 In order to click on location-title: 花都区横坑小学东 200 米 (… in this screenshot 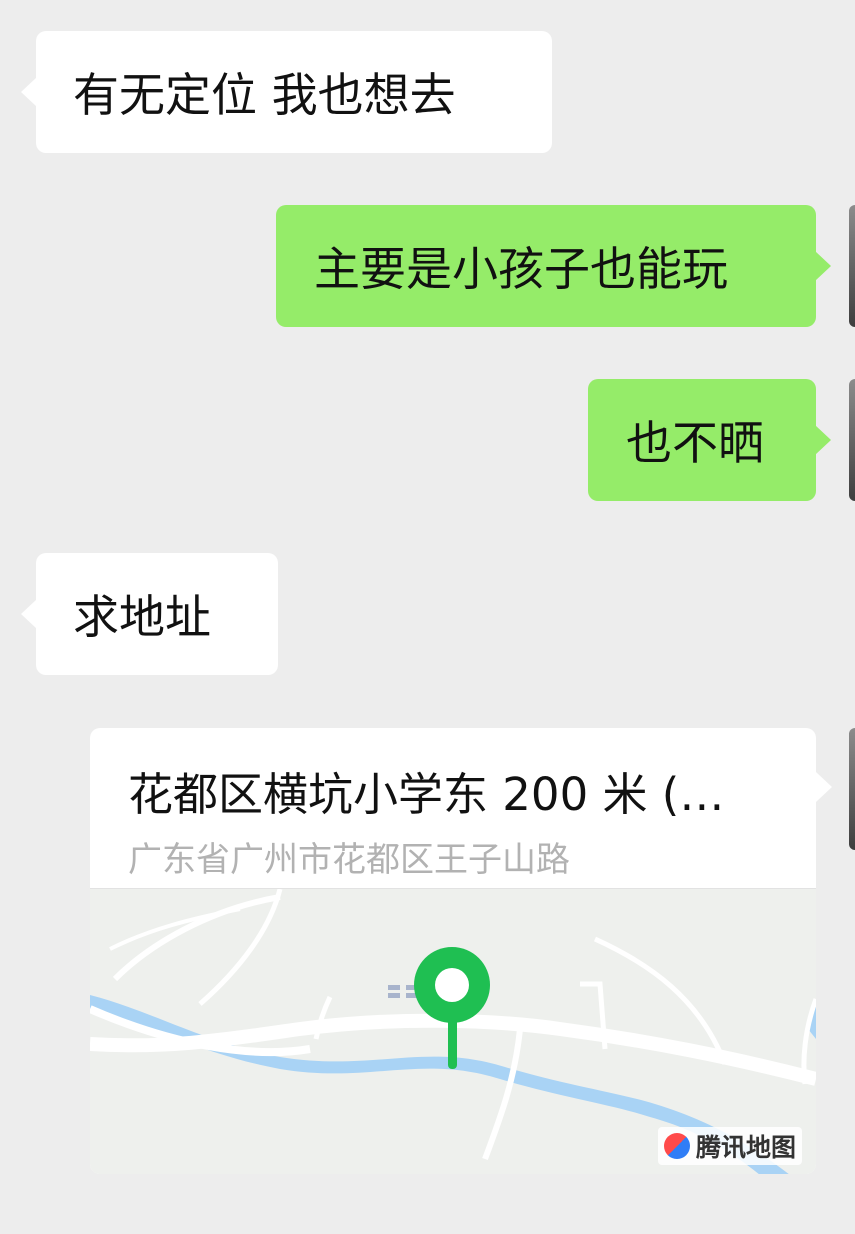, I will do `click(426, 794)`.